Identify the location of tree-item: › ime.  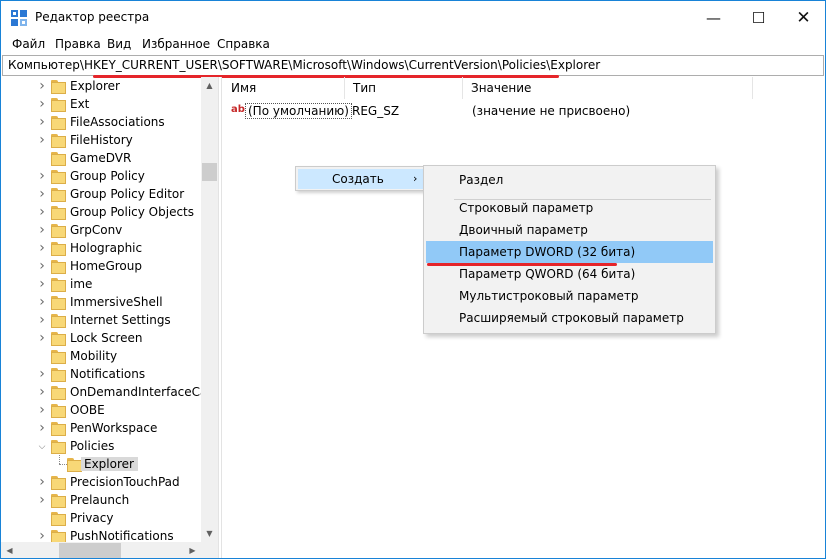
(101, 285).